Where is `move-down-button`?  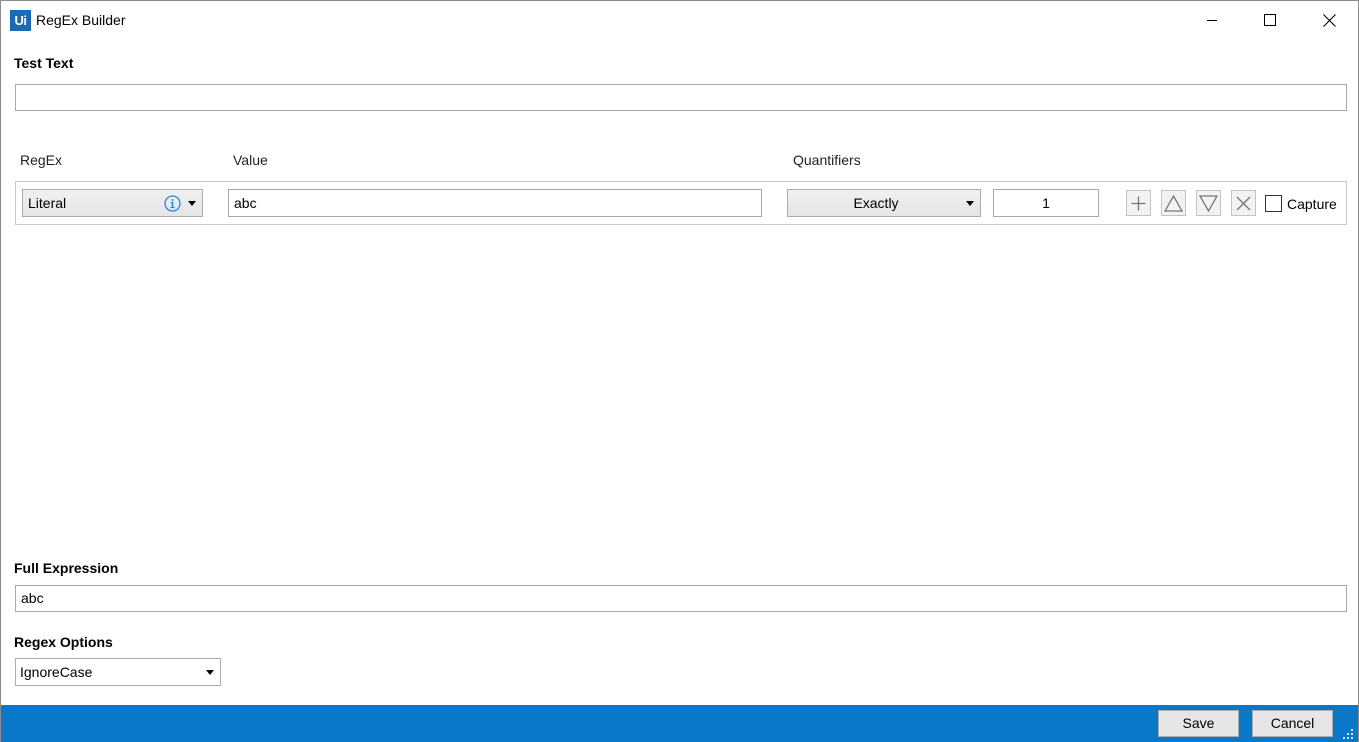
move-down-button is located at coordinates (1208, 203).